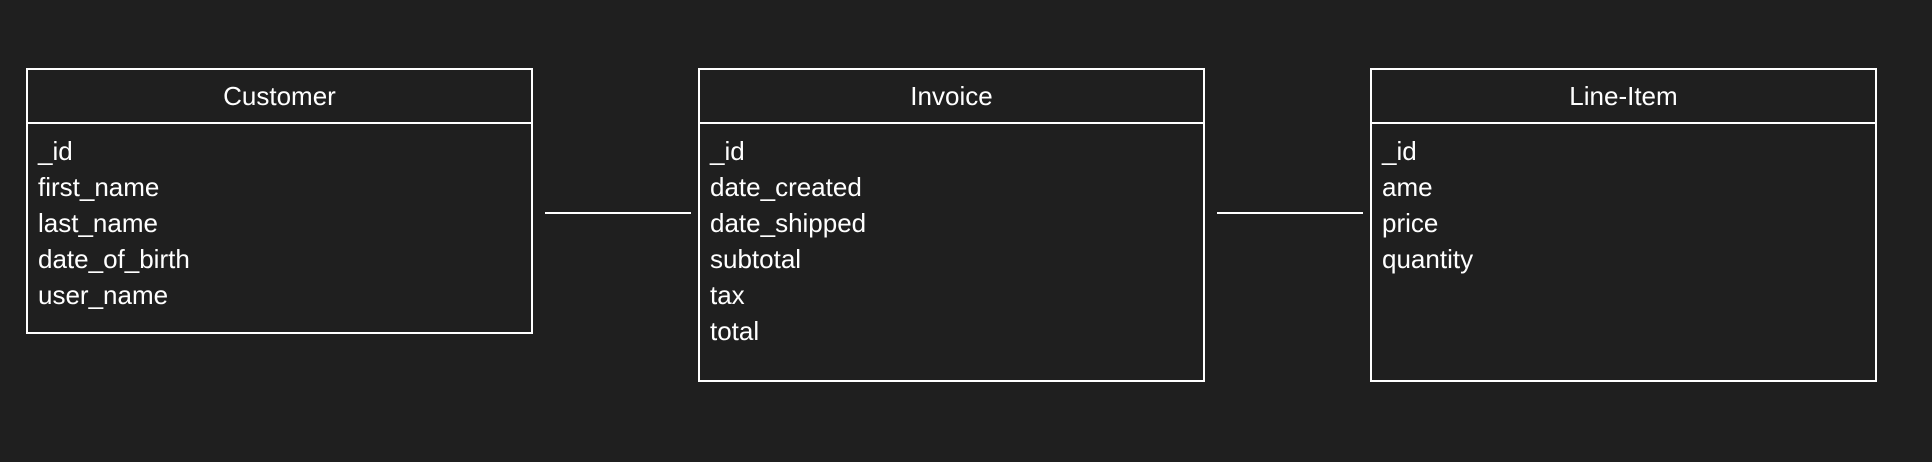 The image size is (1932, 462). I want to click on field-item: date_shipped, so click(788, 223).